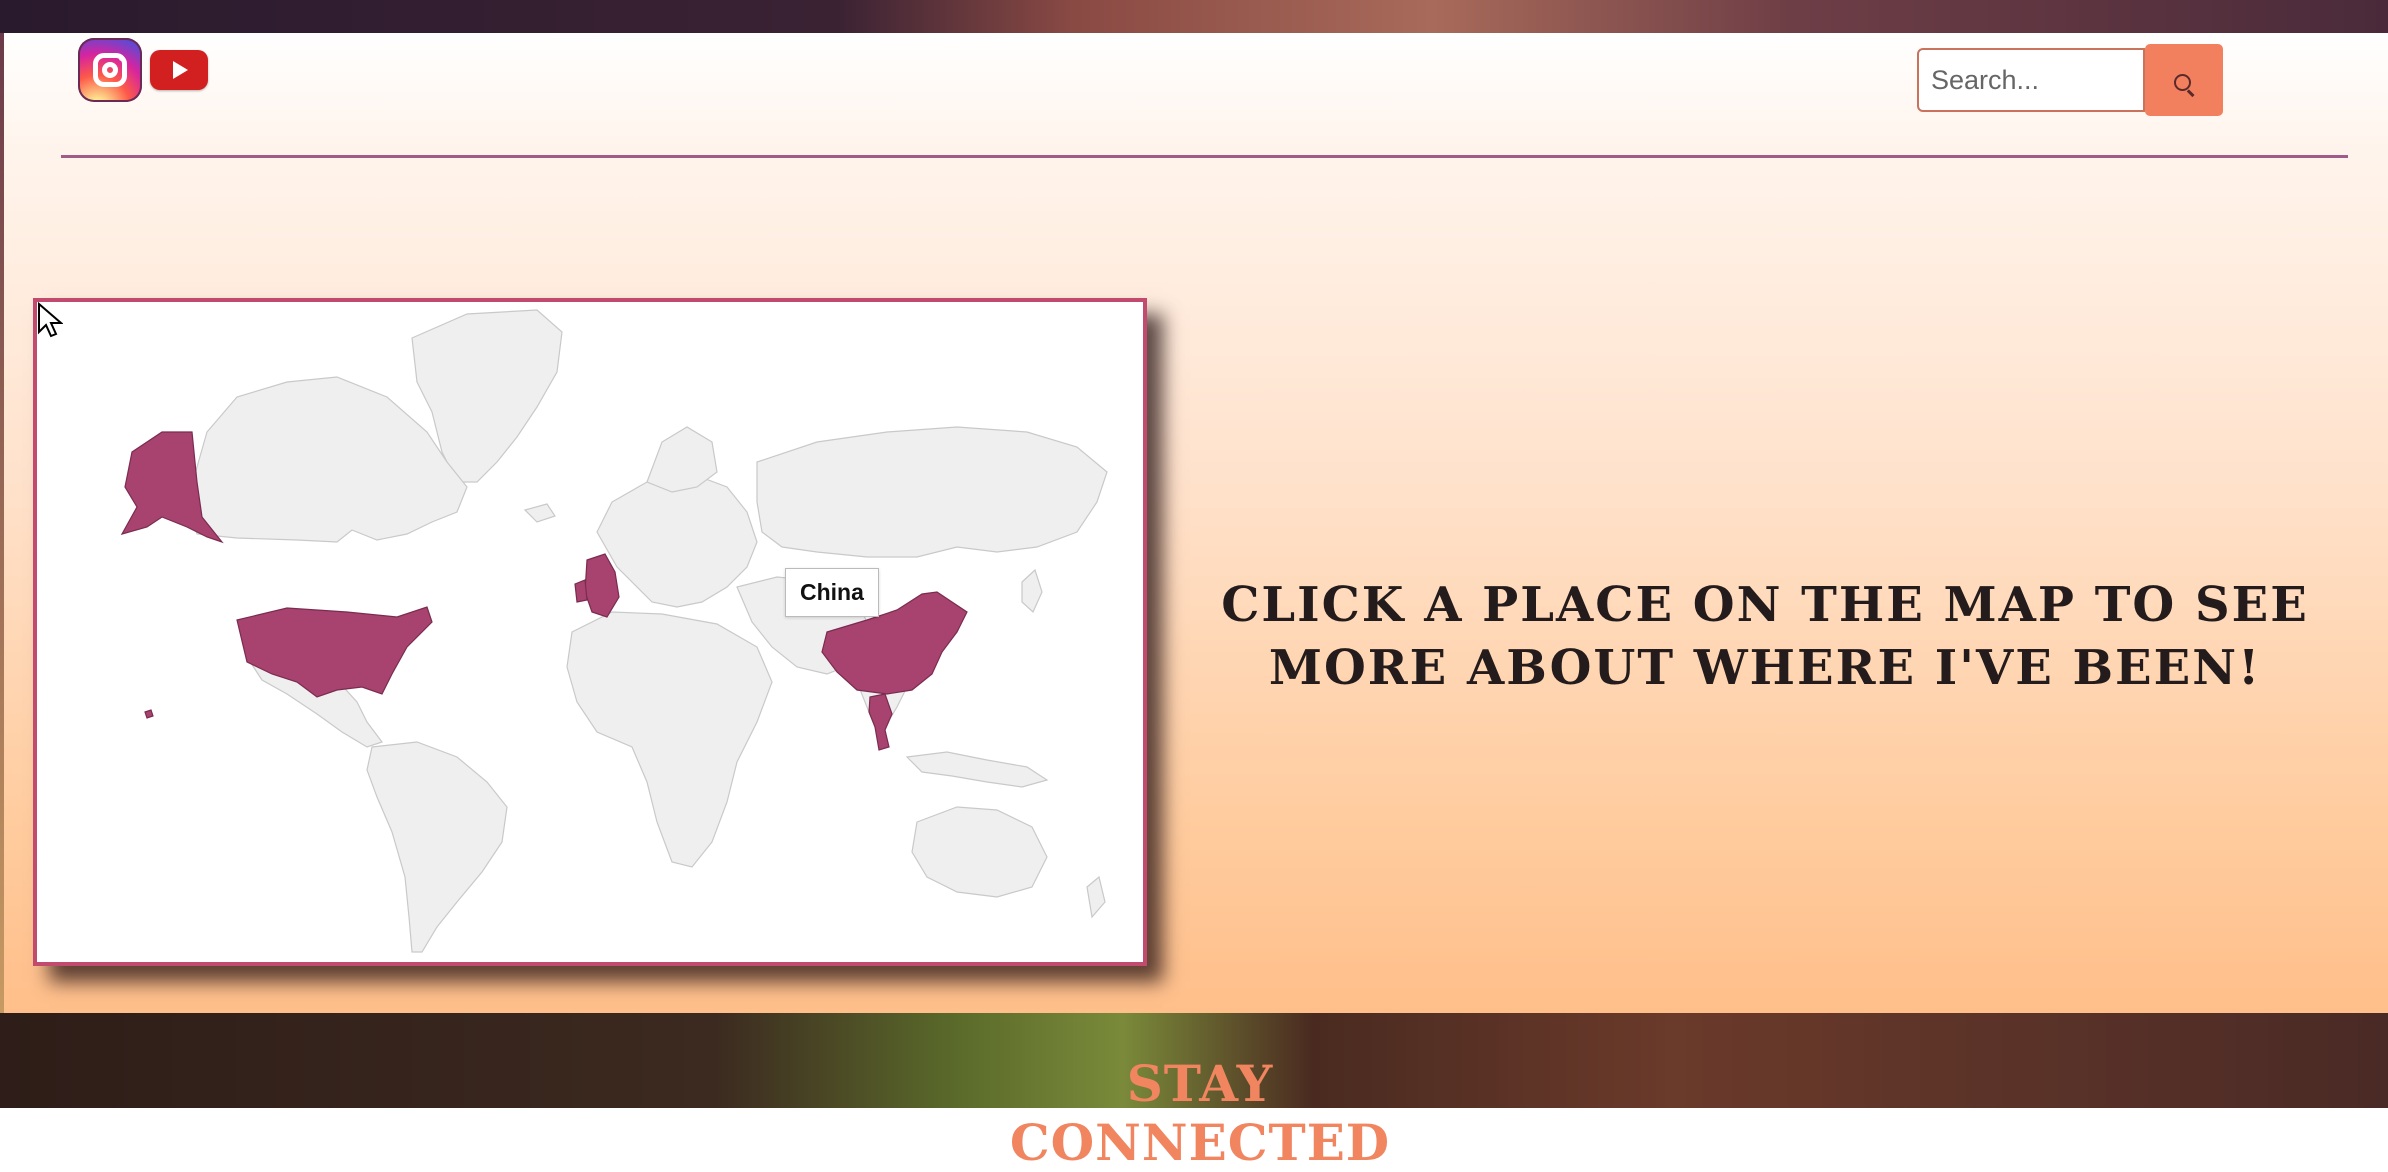 This screenshot has height=1172, width=2388. I want to click on search-button, so click(2184, 80).